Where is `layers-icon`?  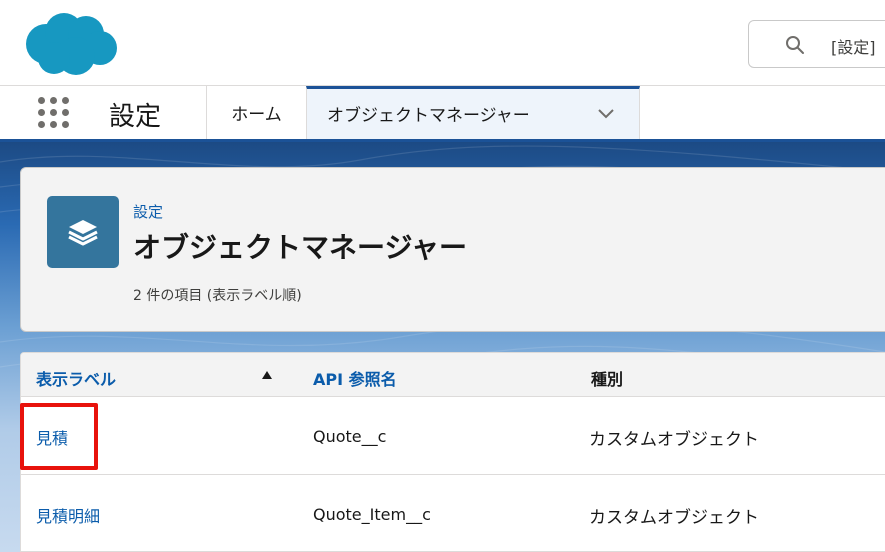 layers-icon is located at coordinates (83, 233).